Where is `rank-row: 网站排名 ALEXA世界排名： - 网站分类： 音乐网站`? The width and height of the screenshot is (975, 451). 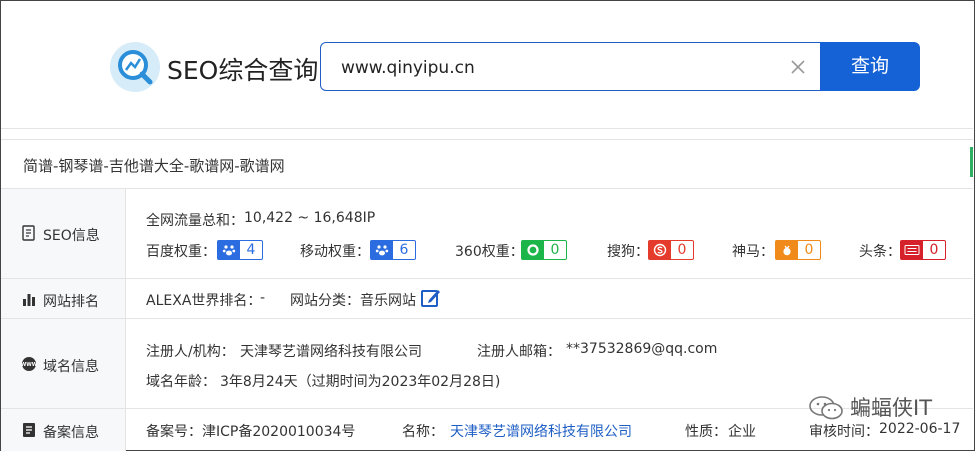 rank-row: 网站排名 ALEXA世界排名： - 网站分类： 音乐网站 is located at coordinates (487, 299).